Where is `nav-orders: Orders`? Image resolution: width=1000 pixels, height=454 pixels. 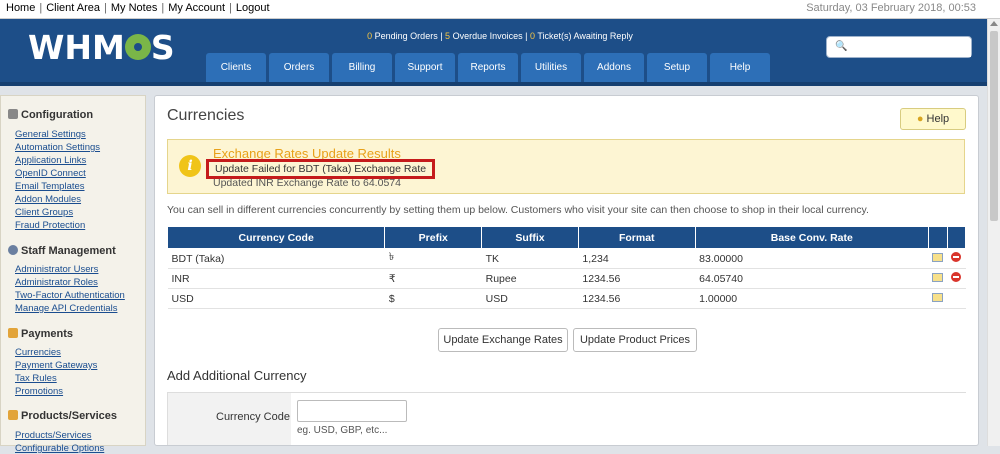 nav-orders: Orders is located at coordinates (299, 67).